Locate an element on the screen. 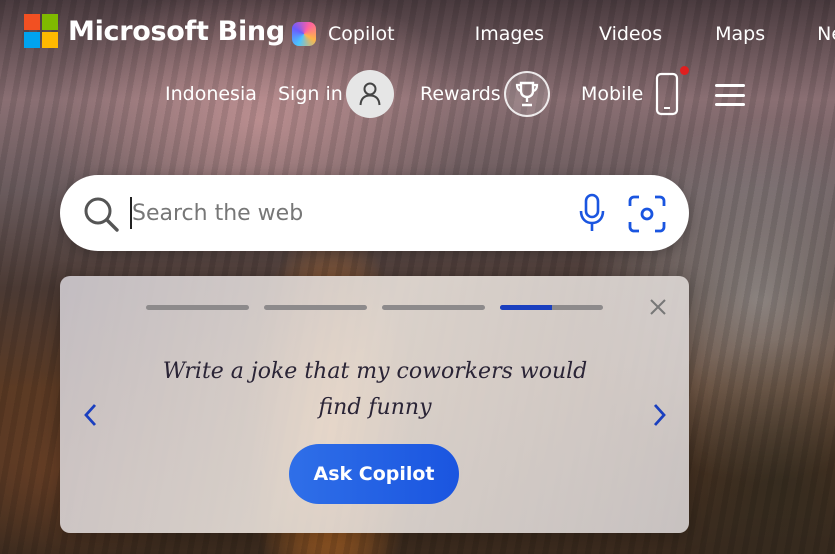 The width and height of the screenshot is (835, 554). top-nav: Copilot Images Videos Maps News is located at coordinates (563, 34).